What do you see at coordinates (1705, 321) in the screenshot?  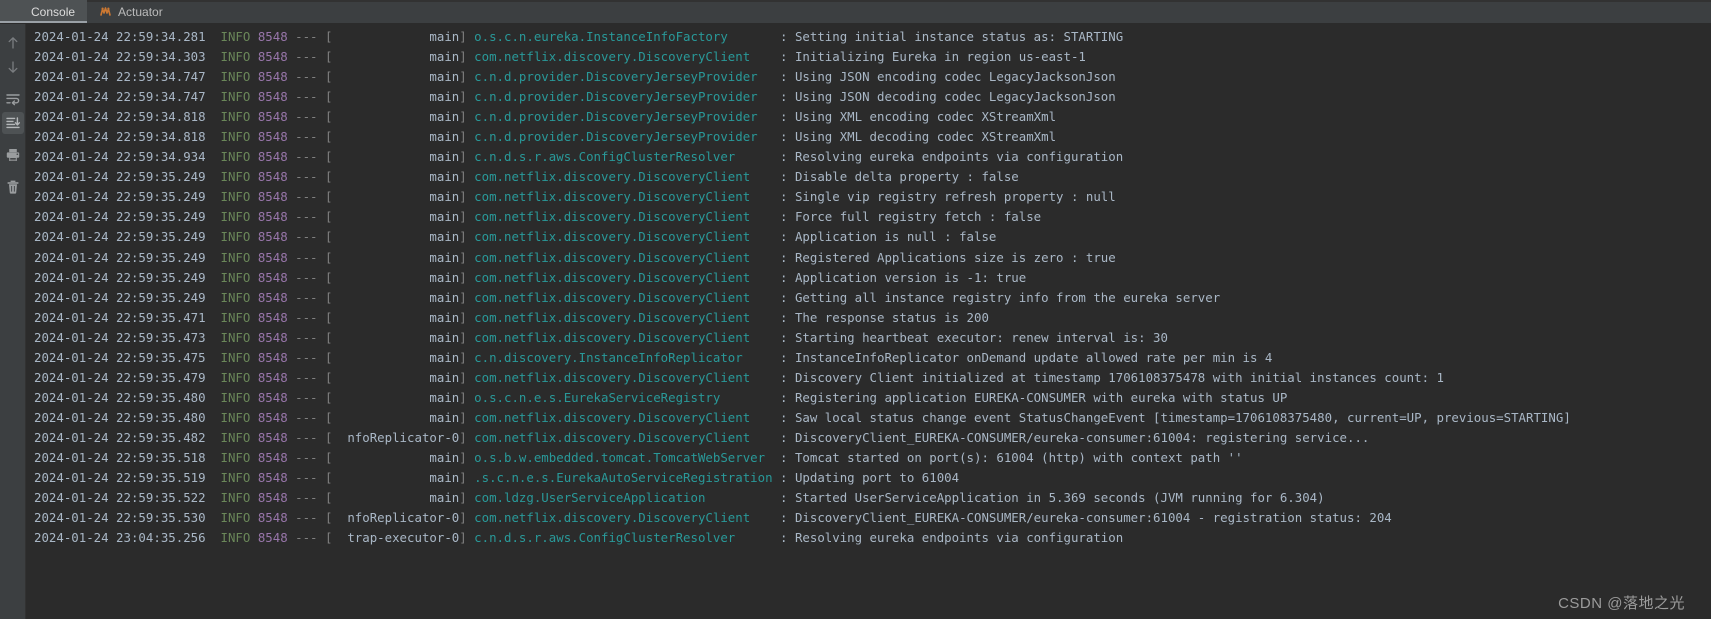 I see `console-vertical-scrollbar` at bounding box center [1705, 321].